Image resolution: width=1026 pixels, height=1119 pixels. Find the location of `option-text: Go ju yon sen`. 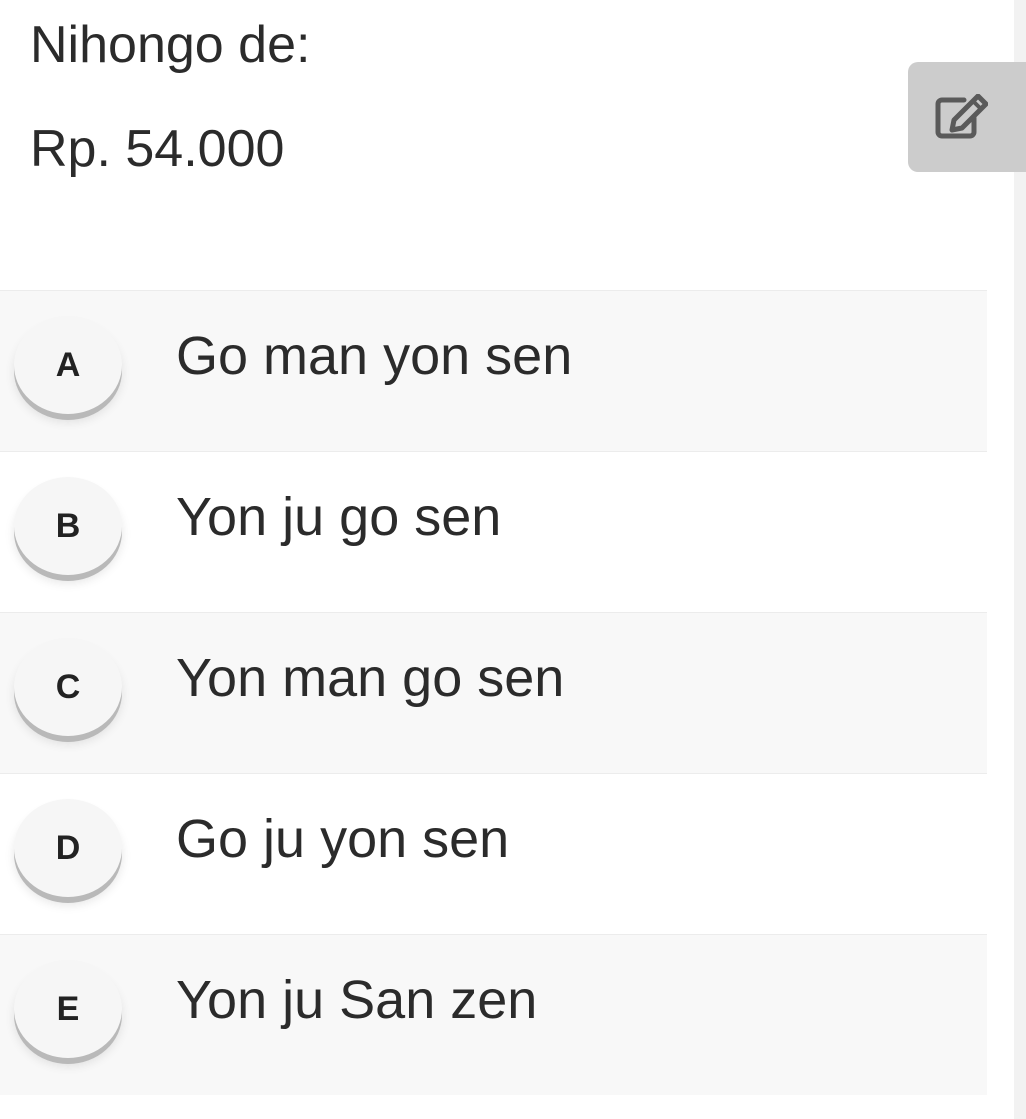

option-text: Go ju yon sen is located at coordinates (343, 839).